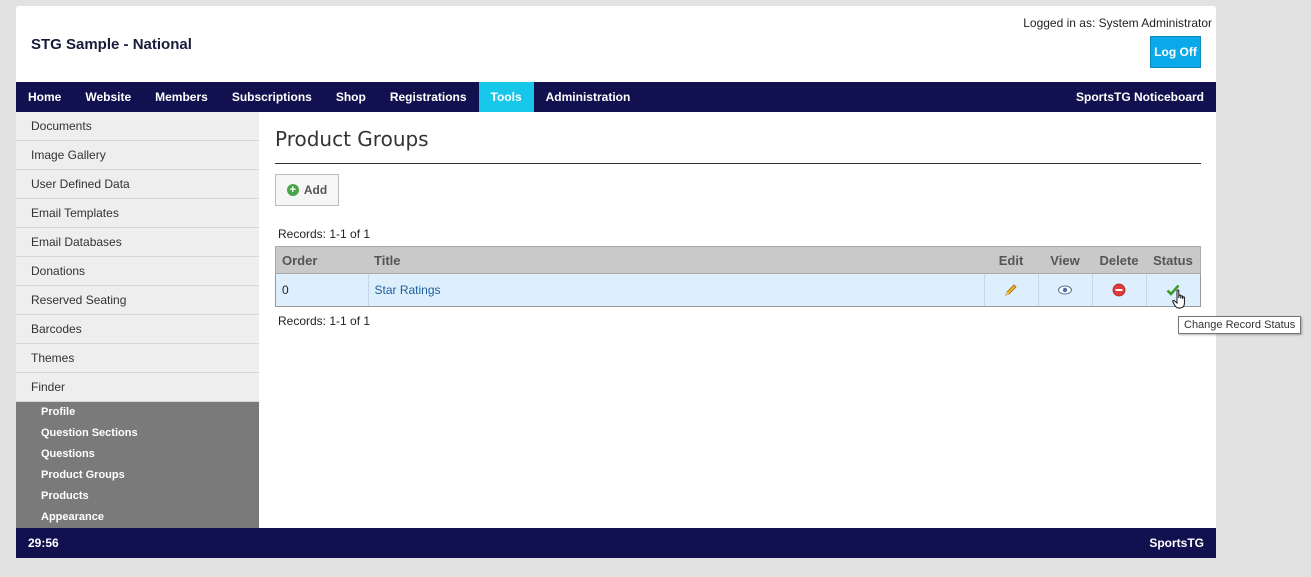  I want to click on col-title: Title, so click(676, 260).